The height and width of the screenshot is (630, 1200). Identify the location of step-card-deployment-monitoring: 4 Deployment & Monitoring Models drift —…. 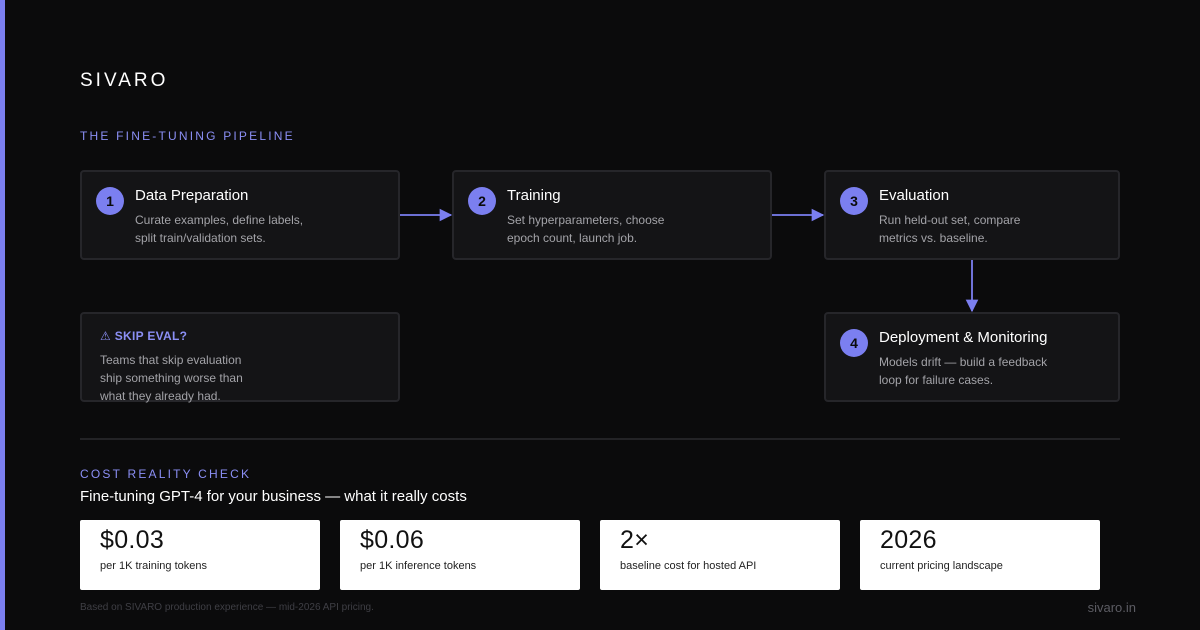
(972, 357).